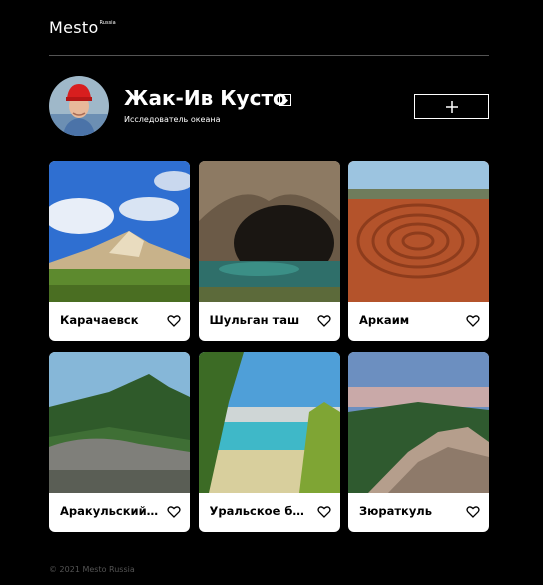 The height and width of the screenshot is (585, 543). I want to click on card-title: Шульган таш, so click(254, 320).